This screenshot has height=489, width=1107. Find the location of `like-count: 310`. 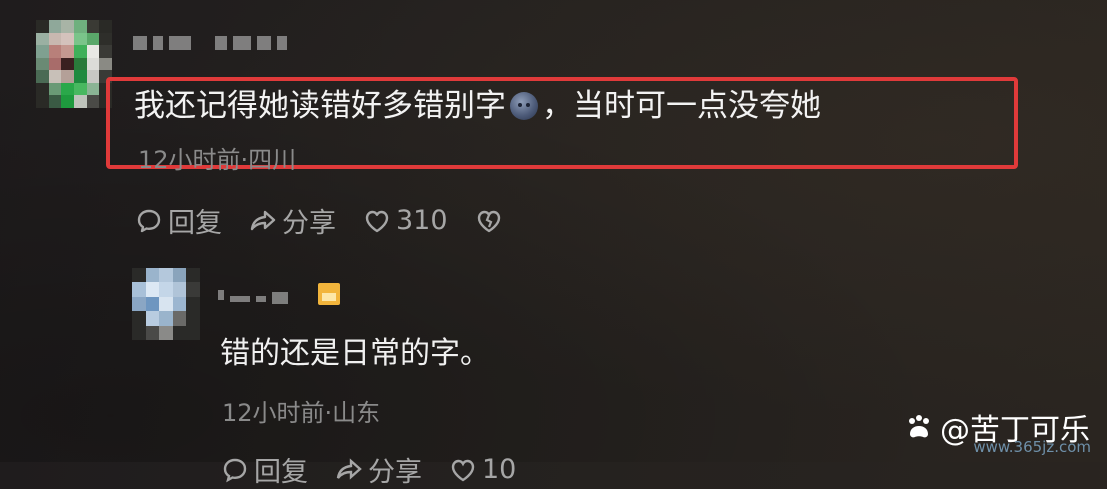

like-count: 310 is located at coordinates (422, 220).